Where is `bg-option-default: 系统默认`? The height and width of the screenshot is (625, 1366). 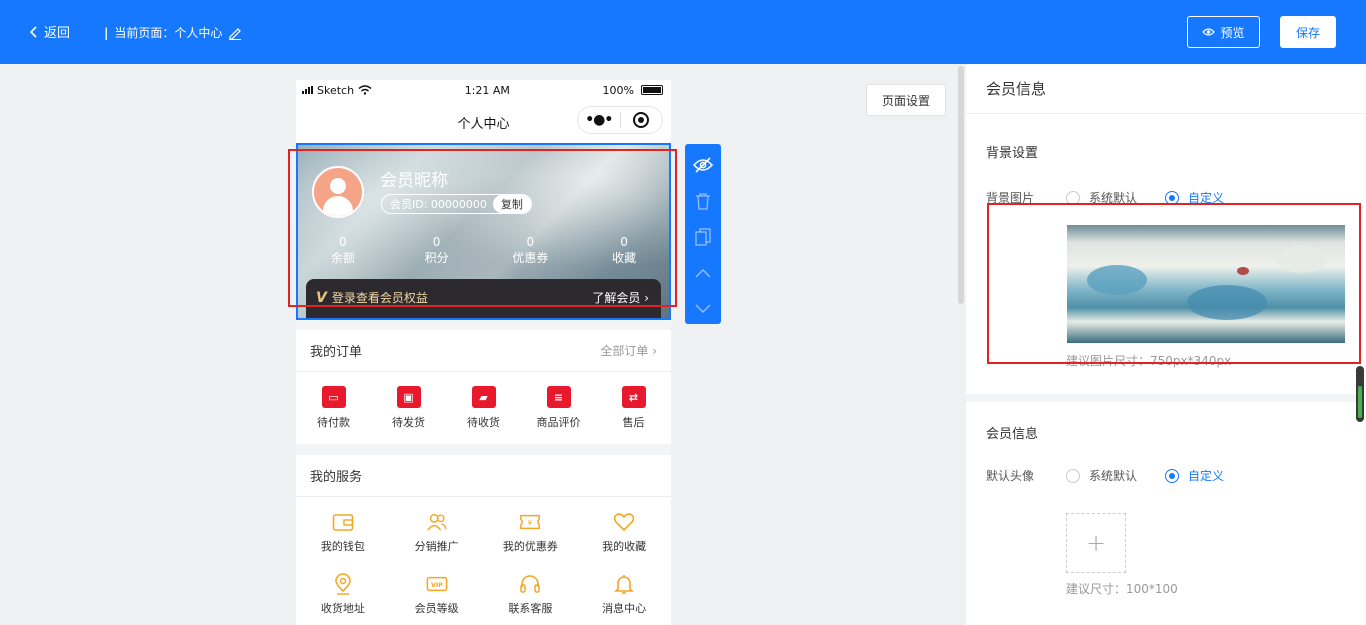 bg-option-default: 系统默认 is located at coordinates (1101, 197).